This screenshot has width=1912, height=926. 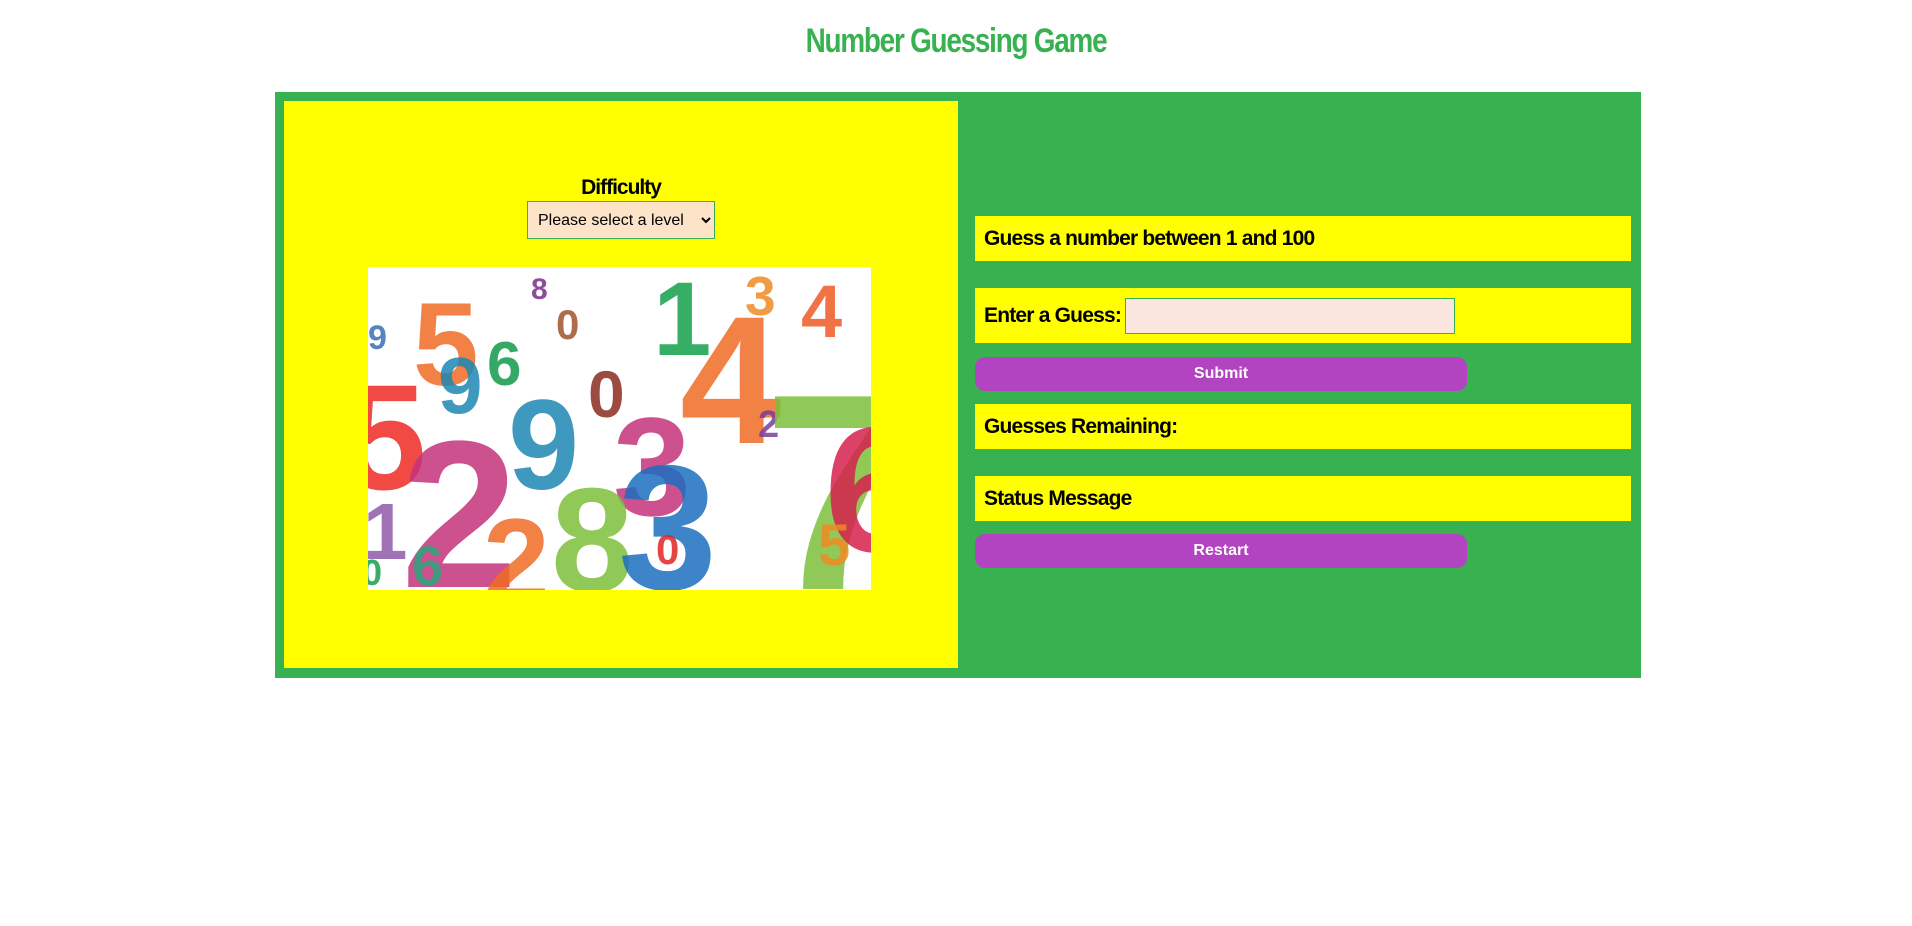 I want to click on range-prompt-bar: Guess a number between 1 and 100, so click(x=1303, y=238).